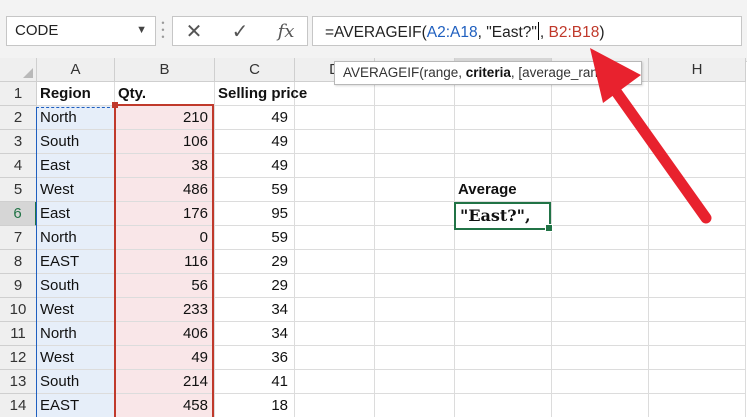 Image resolution: width=747 pixels, height=417 pixels. What do you see at coordinates (18, 358) in the screenshot?
I see `row-header-12: 12` at bounding box center [18, 358].